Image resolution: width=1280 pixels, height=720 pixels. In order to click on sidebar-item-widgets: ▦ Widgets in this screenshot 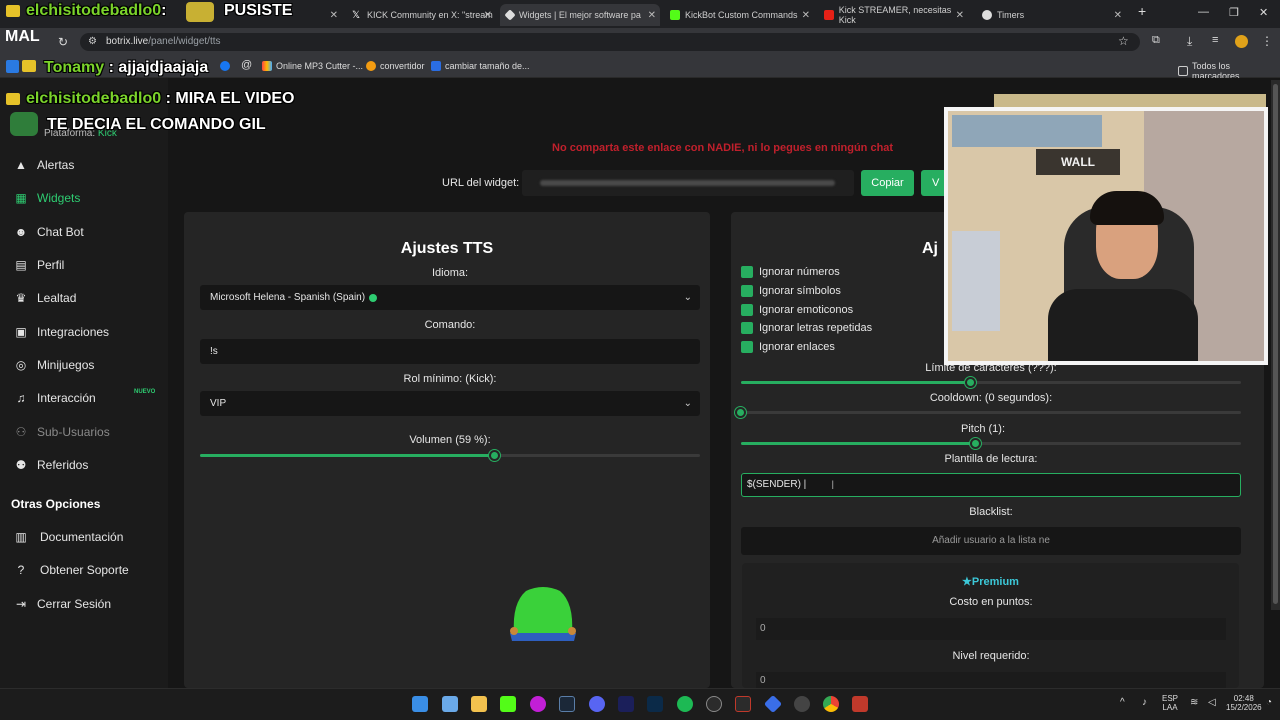, I will do `click(47, 198)`.